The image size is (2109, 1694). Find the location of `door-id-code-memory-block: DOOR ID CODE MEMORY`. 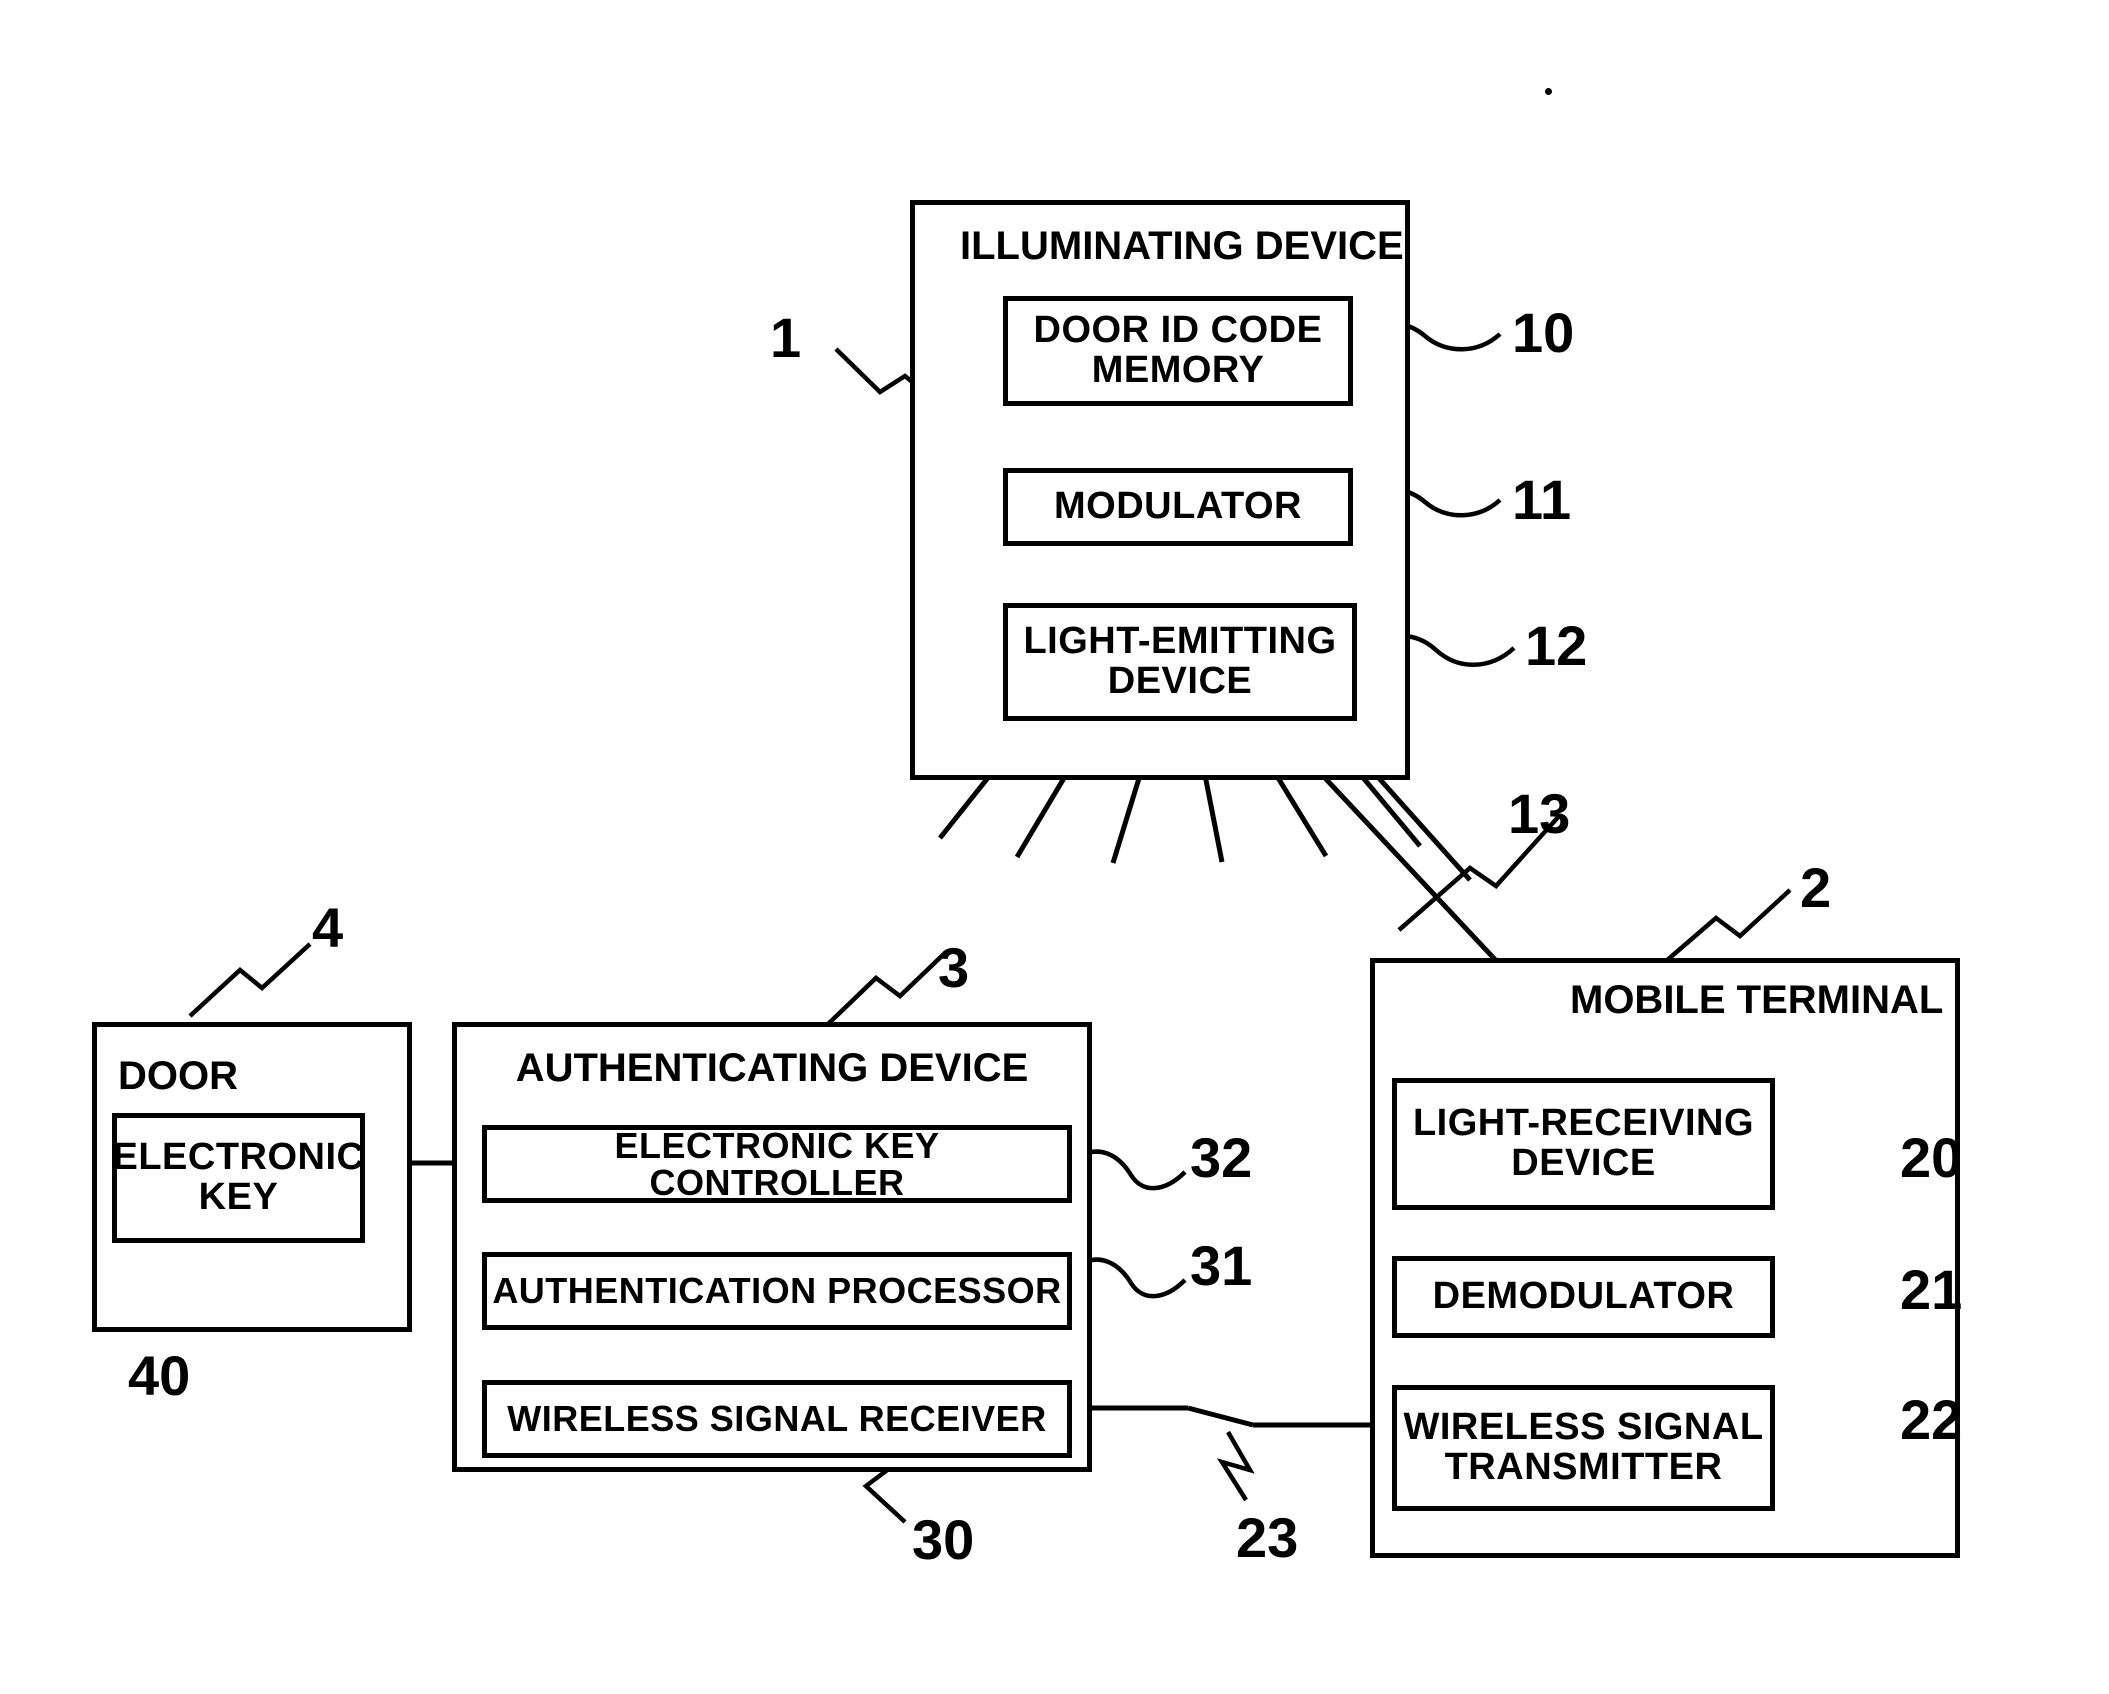

door-id-code-memory-block: DOOR ID CODE MEMORY is located at coordinates (1178, 351).